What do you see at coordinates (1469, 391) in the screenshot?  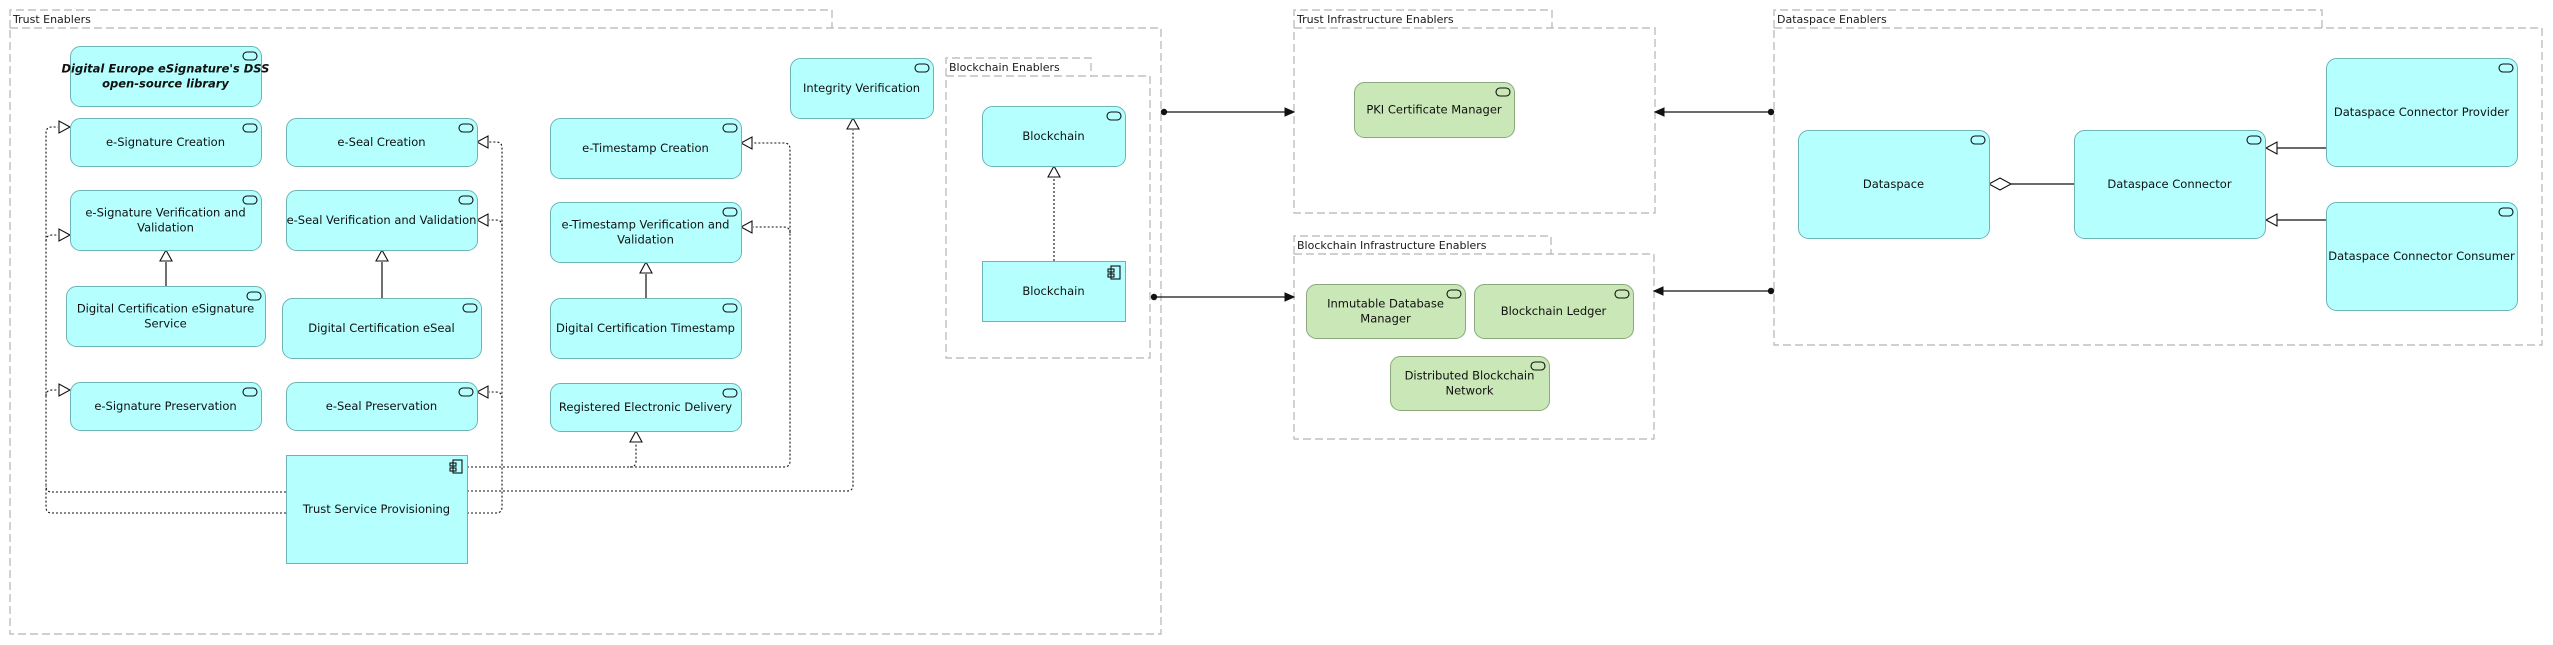 I see `node-label-line: Network` at bounding box center [1469, 391].